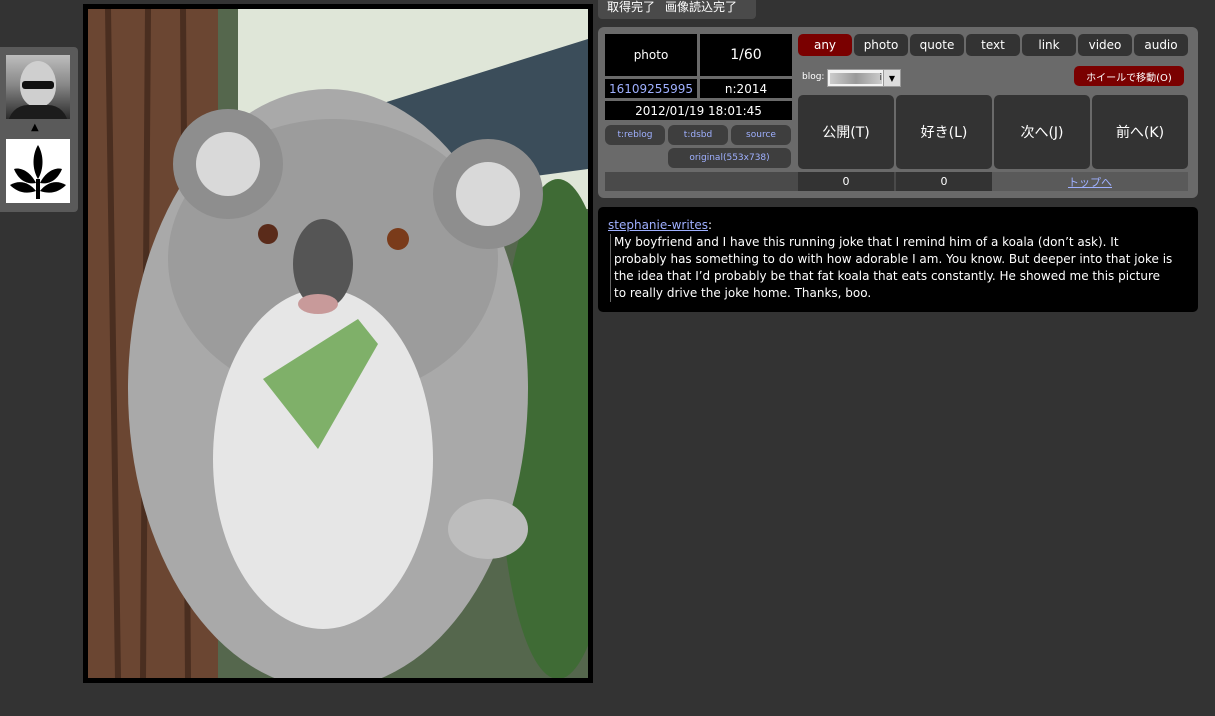  What do you see at coordinates (38, 171) in the screenshot?
I see `blog-logo-icon` at bounding box center [38, 171].